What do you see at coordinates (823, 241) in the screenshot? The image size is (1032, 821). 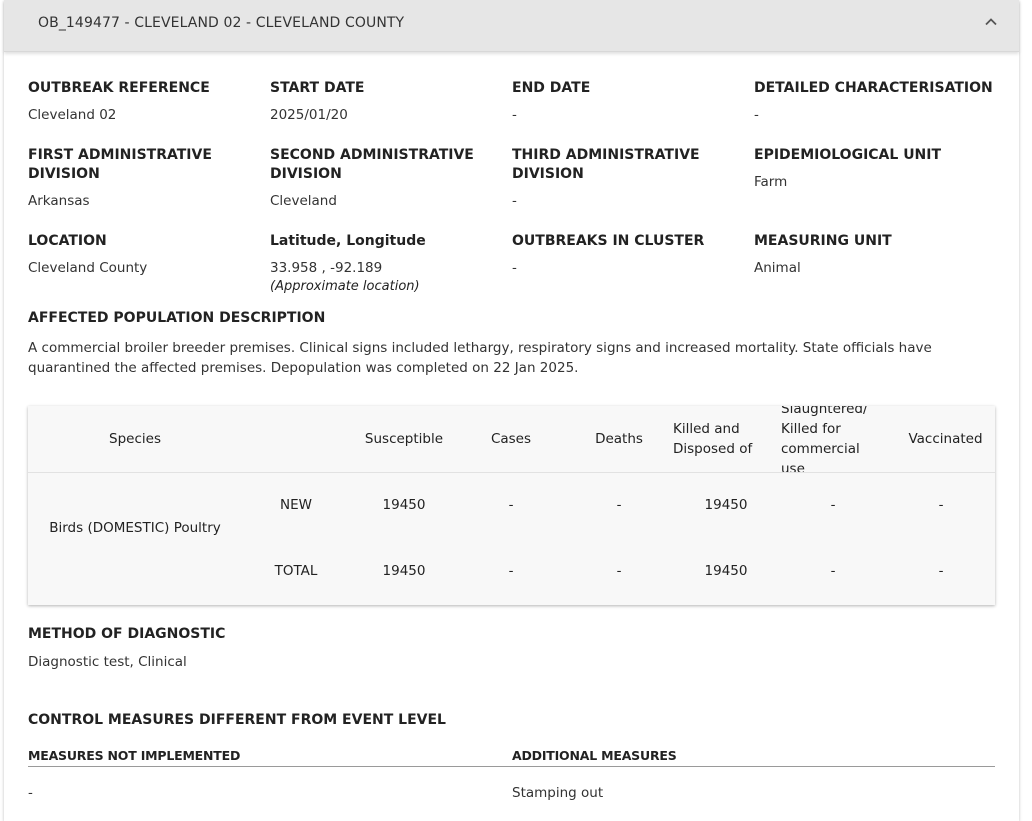 I see `field-label: MEASURING UNIT` at bounding box center [823, 241].